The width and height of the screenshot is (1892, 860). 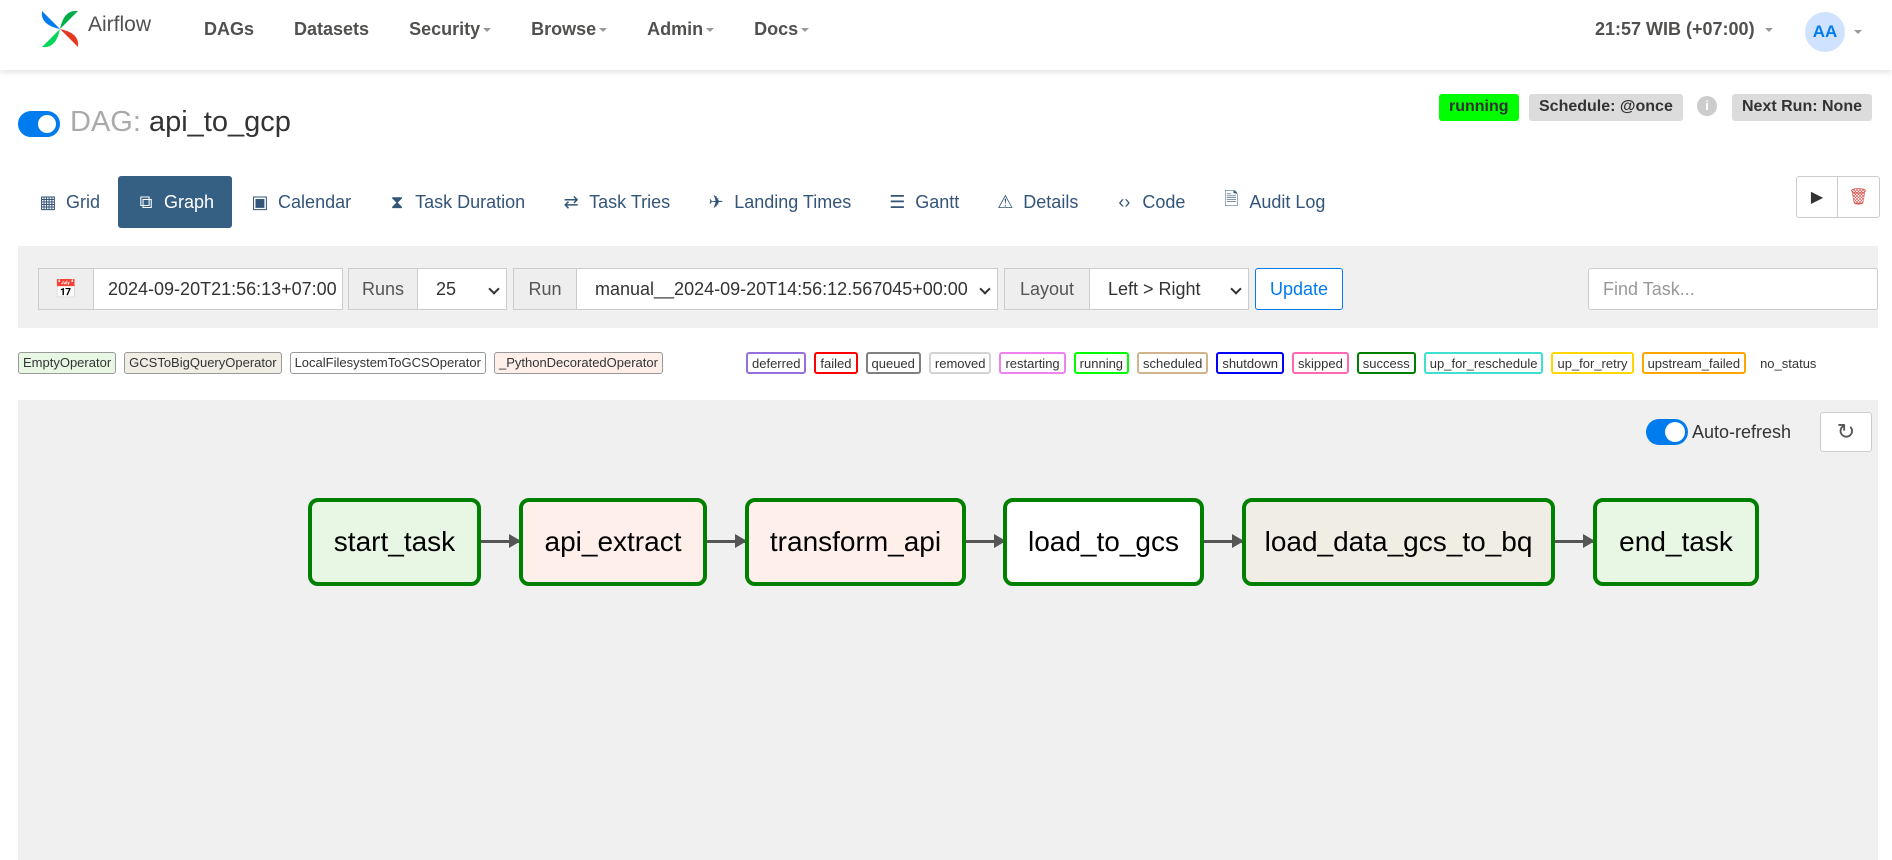 I want to click on run-label: Run, so click(x=545, y=289).